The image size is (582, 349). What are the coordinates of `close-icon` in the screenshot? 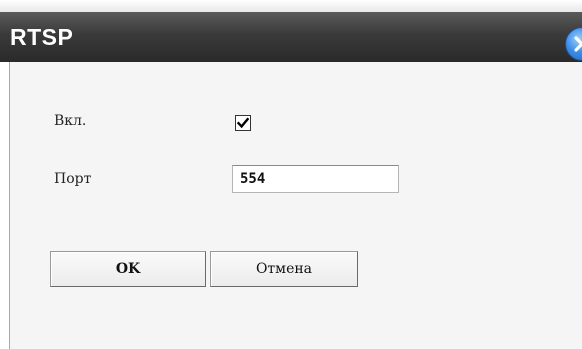 It's located at (578, 44).